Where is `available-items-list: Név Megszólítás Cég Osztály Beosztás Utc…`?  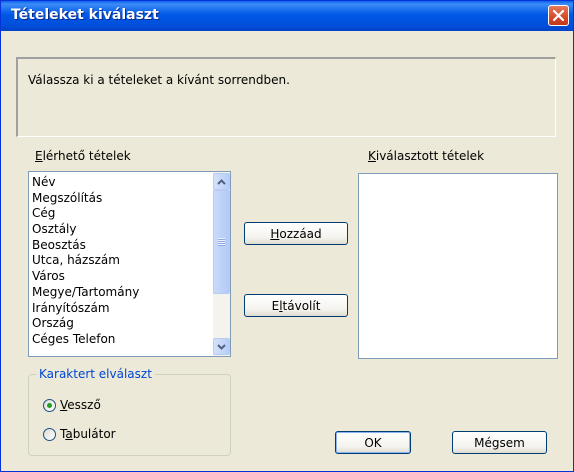
available-items-list: Név Megszólítás Cég Osztály Beosztás Utc… is located at coordinates (129, 264).